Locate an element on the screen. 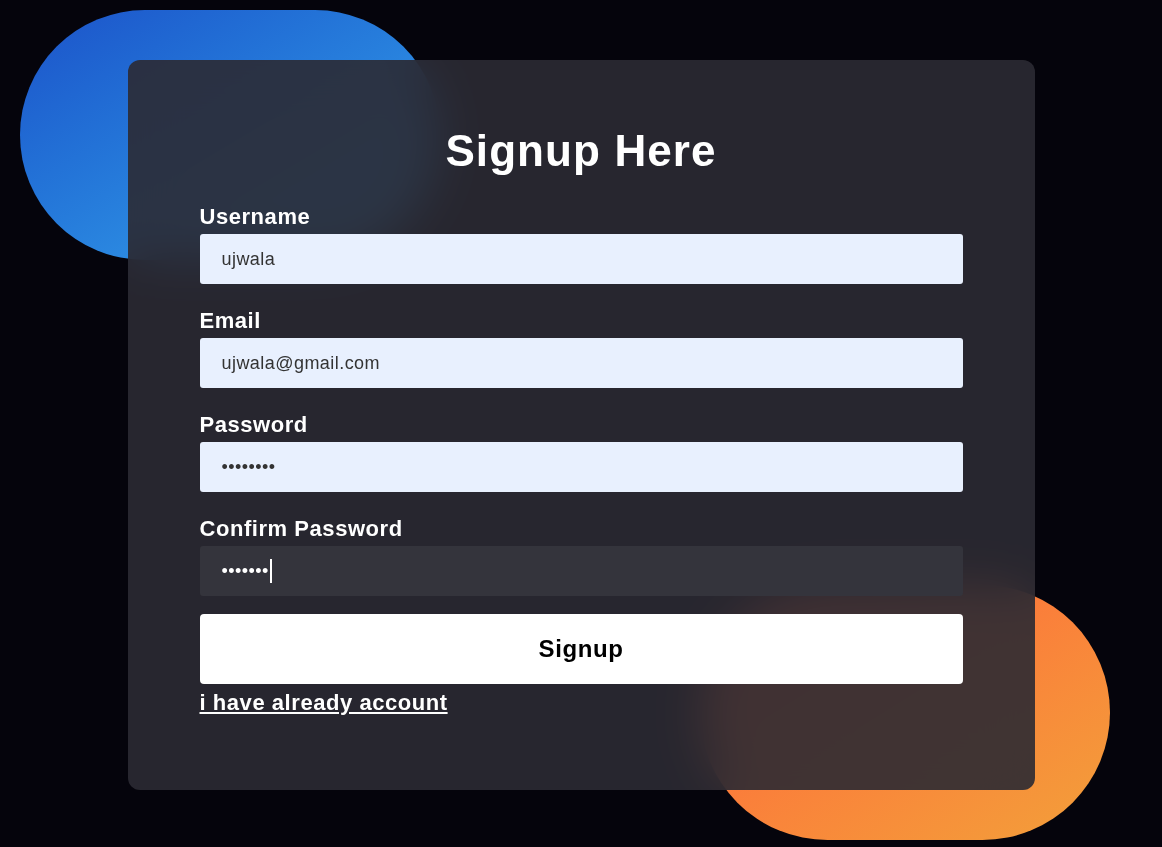 This screenshot has width=1162, height=847. signup-button: Signup is located at coordinates (581, 649).